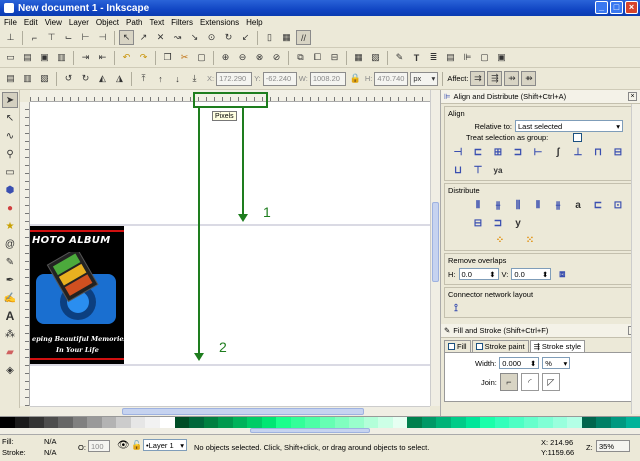  What do you see at coordinates (424, 78) in the screenshot?
I see `unit-select: px ▾` at bounding box center [424, 78].